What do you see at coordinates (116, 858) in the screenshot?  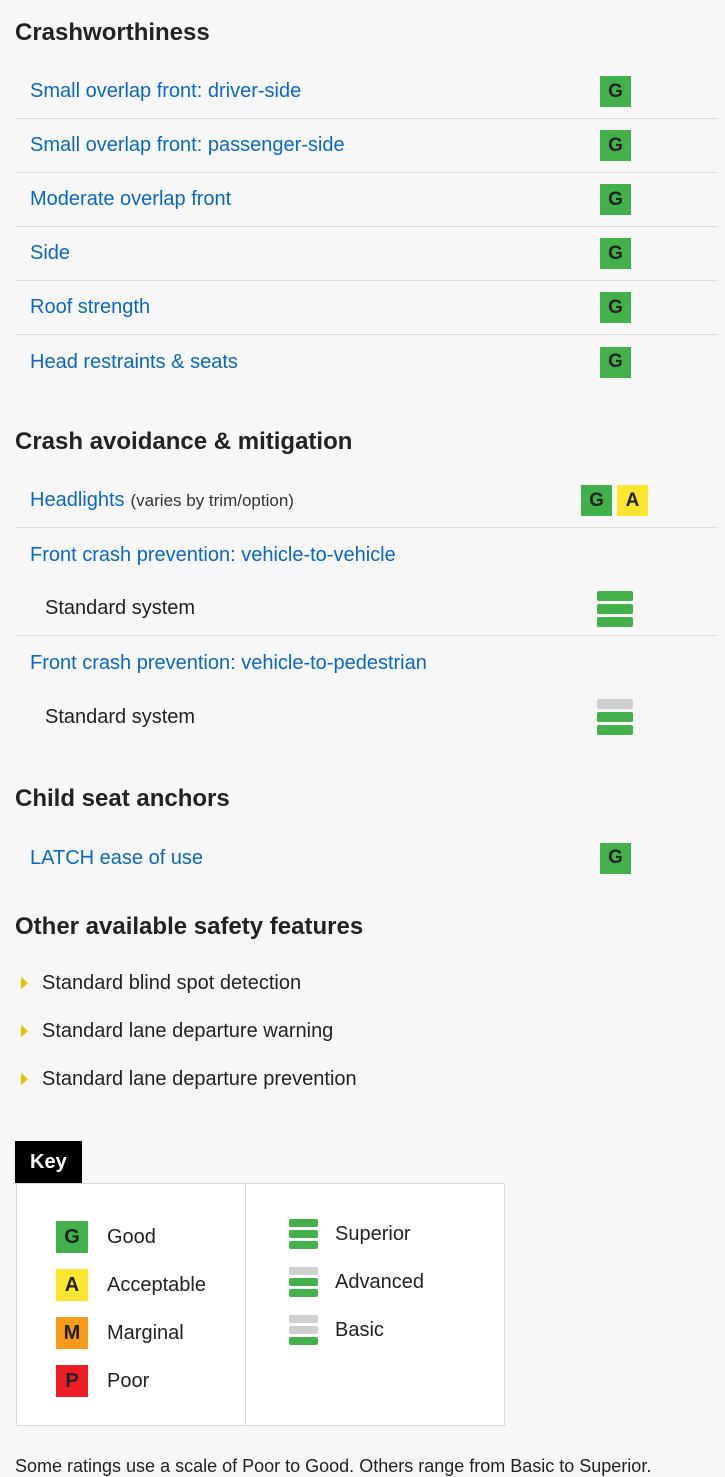 I see `latch-link: LATCH ease of use` at bounding box center [116, 858].